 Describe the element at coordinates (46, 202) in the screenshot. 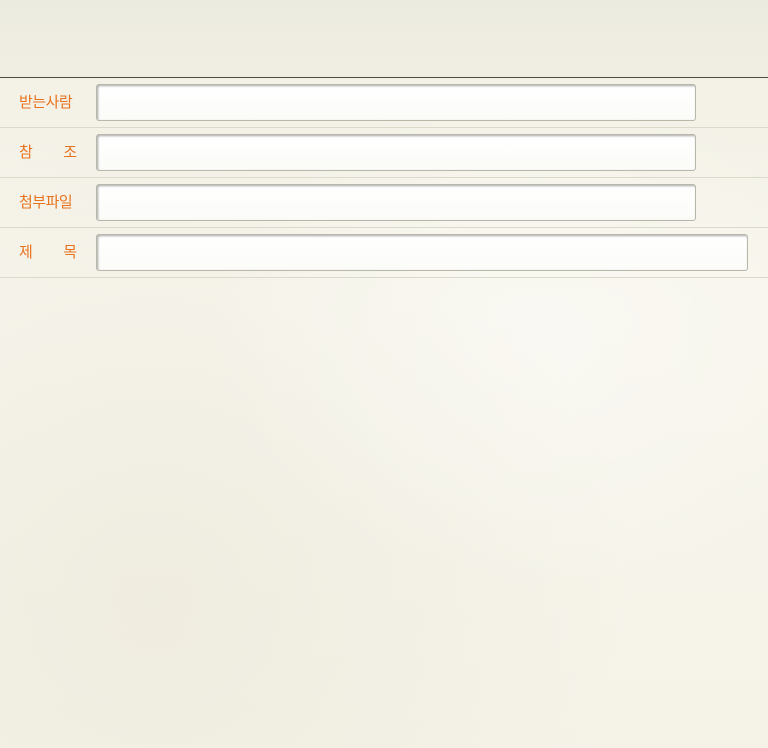

I see `attachment-label: 첨부파일` at that location.